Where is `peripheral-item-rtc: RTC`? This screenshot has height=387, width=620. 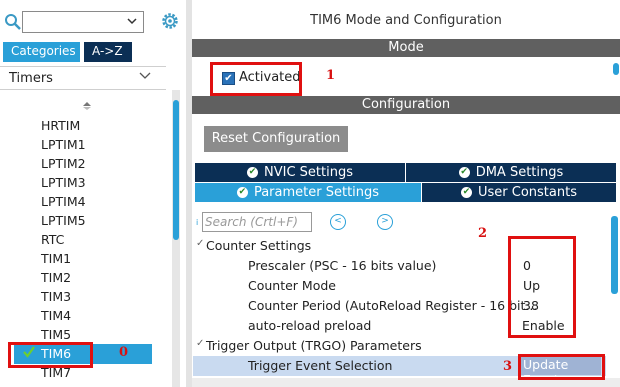 peripheral-item-rtc: RTC is located at coordinates (101, 241).